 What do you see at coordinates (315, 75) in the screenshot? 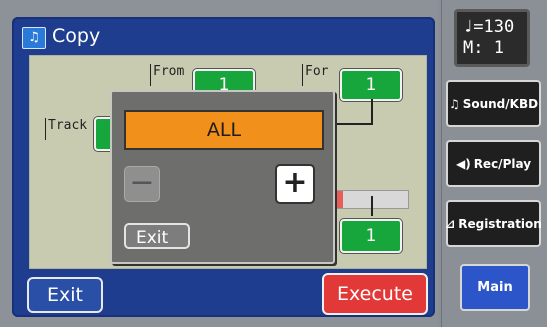
I see `for-label: For` at bounding box center [315, 75].